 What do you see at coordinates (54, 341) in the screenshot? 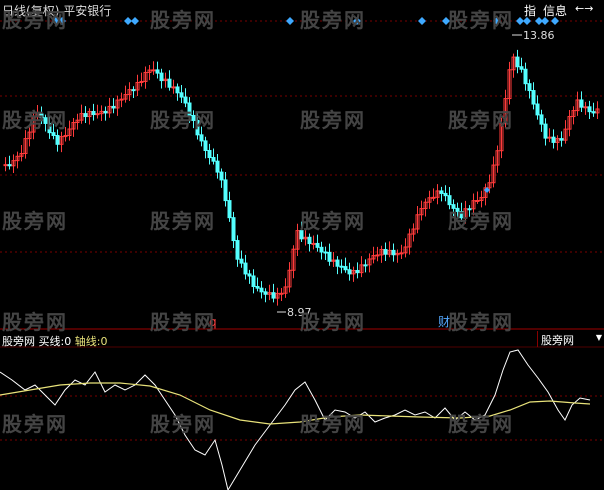
I see `indicator-header: 股旁网 买线:0 轴线:0` at bounding box center [54, 341].